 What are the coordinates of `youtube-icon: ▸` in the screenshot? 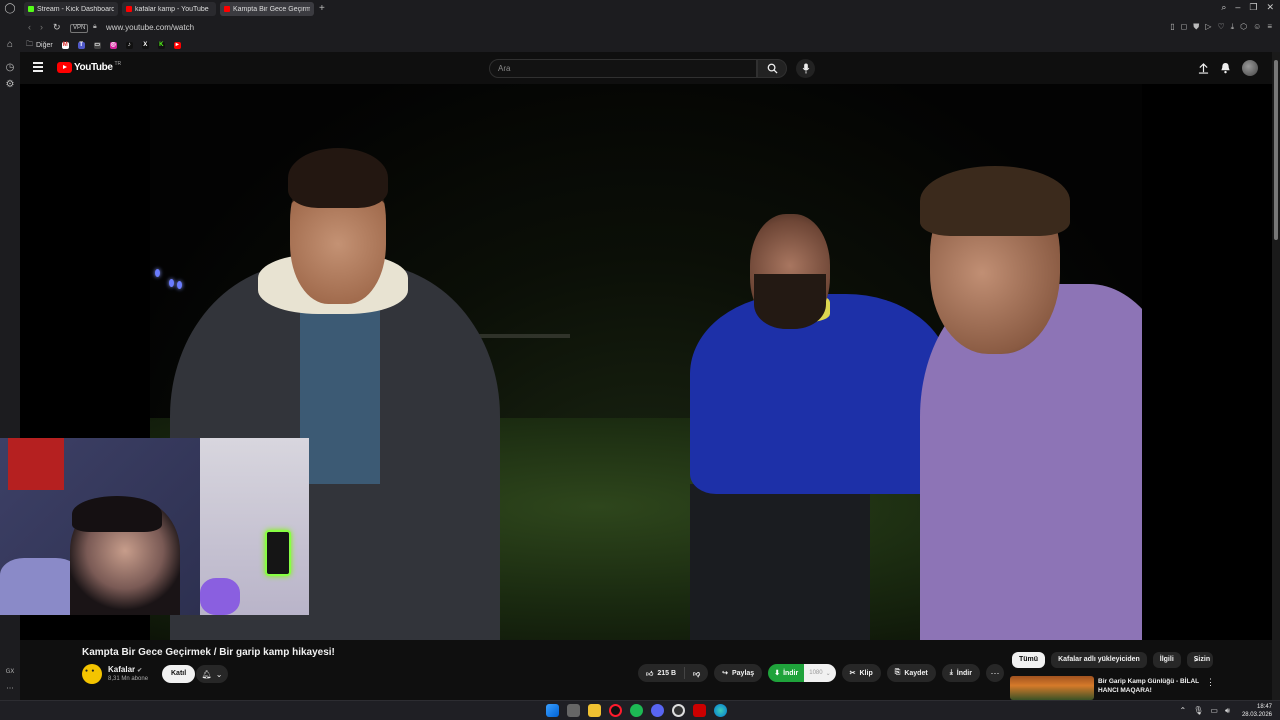 It's located at (177, 45).